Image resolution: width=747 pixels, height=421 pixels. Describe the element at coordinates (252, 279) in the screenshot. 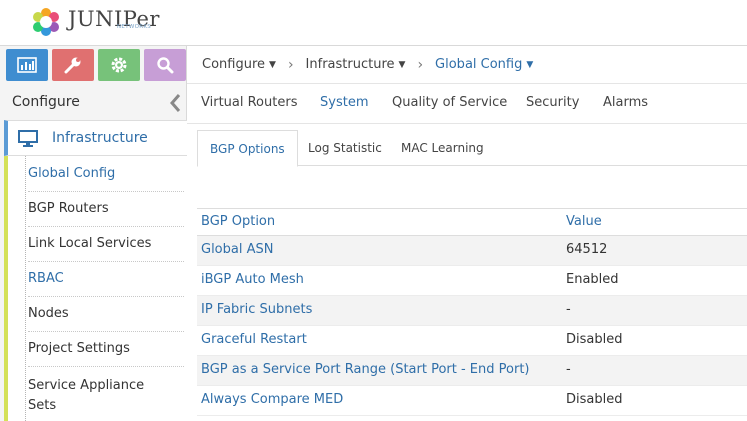

I see `row-key: iBGP Auto Mesh` at that location.